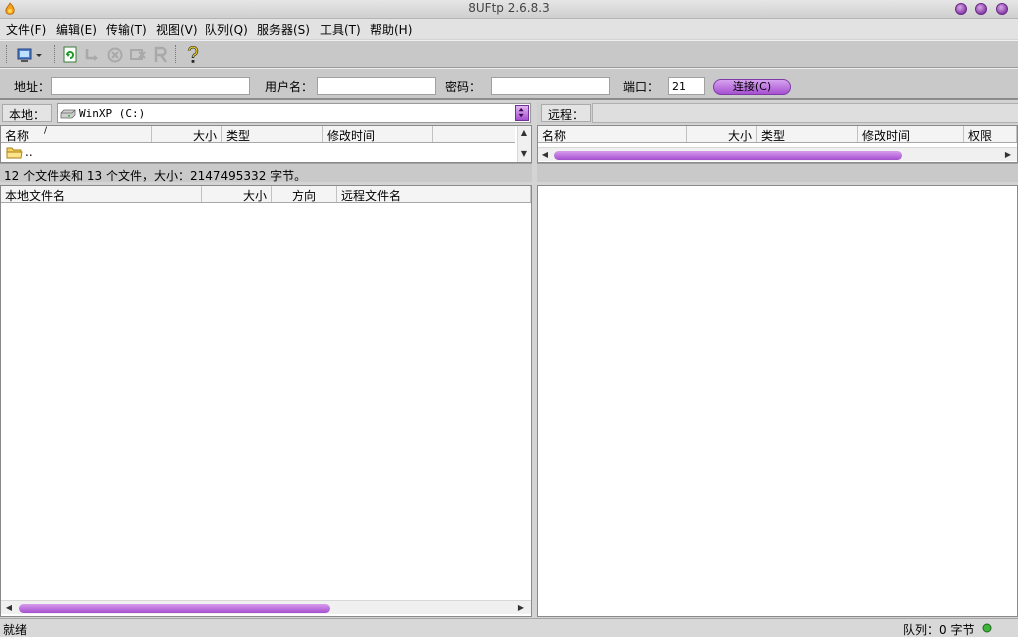 This screenshot has height=637, width=1018. Describe the element at coordinates (112, 113) in the screenshot. I see `local-drive-value: WinXP (C:)` at that location.